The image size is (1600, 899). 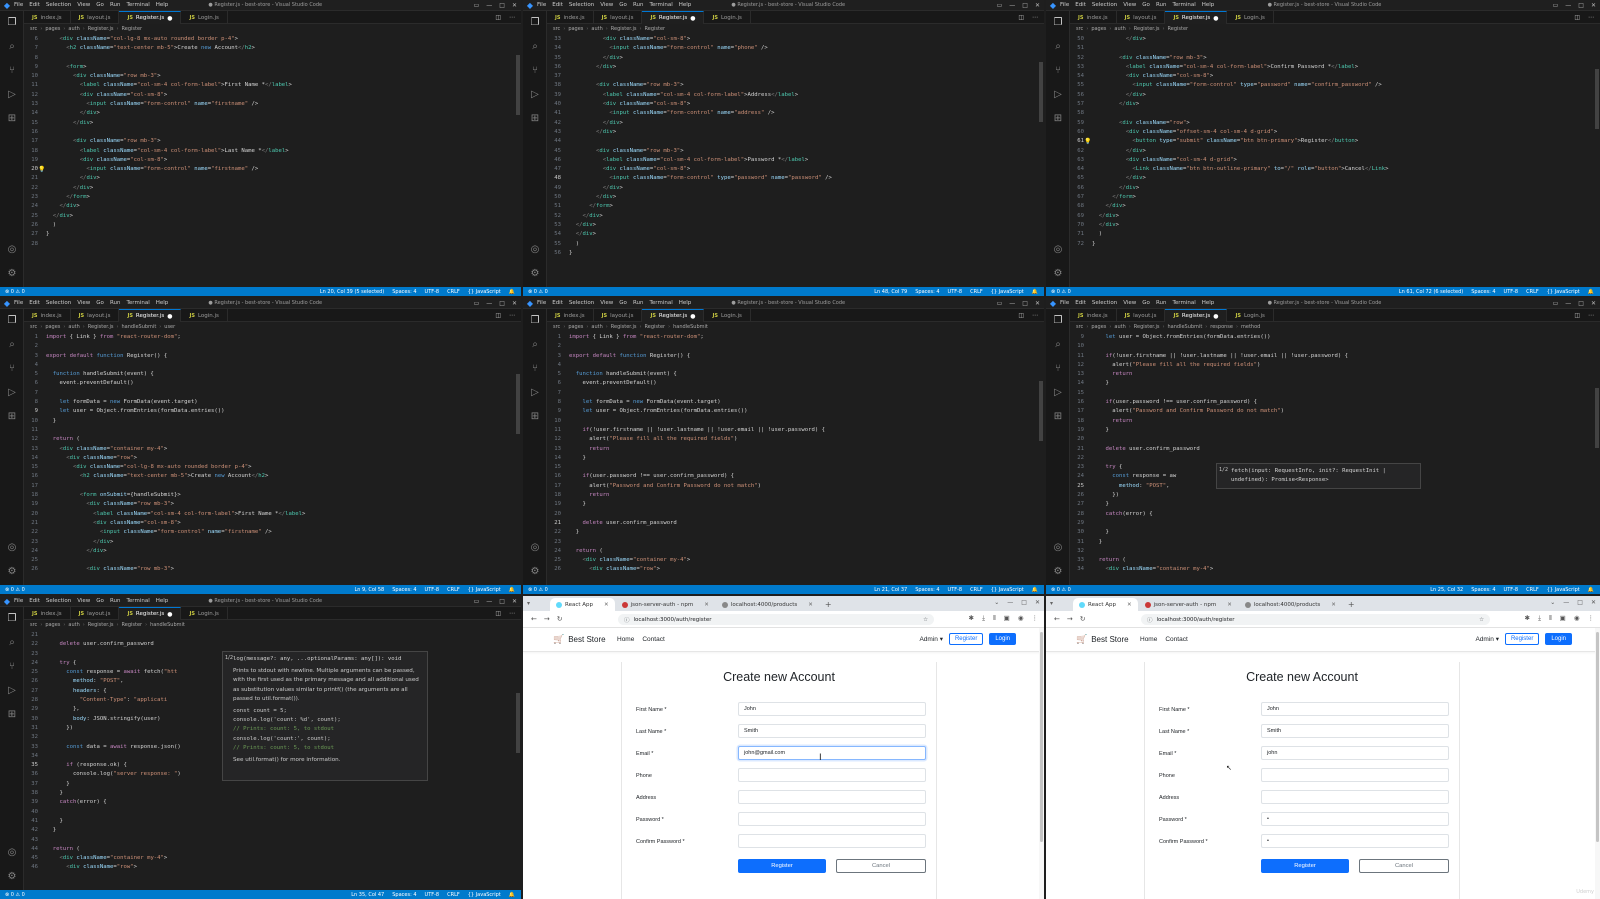 What do you see at coordinates (575, 327) in the screenshot?
I see `breadcrumb-item: pages` at bounding box center [575, 327].